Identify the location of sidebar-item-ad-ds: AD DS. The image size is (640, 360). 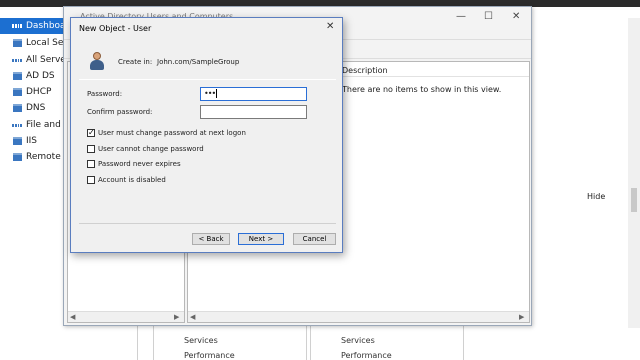
(33, 76).